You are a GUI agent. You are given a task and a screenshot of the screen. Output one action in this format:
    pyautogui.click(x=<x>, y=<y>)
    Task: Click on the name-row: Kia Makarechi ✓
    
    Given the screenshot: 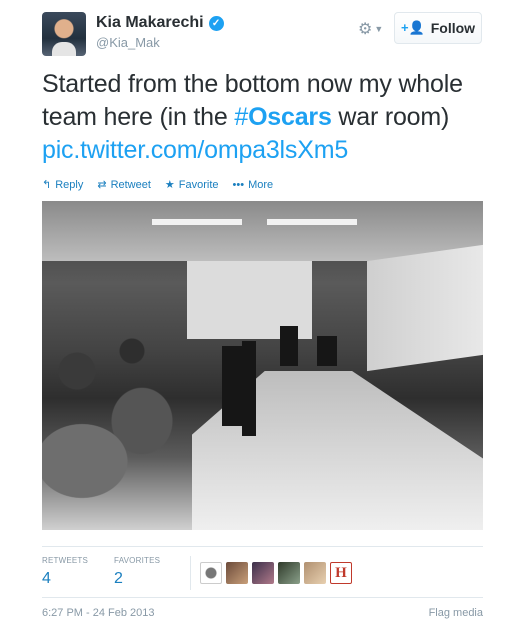 What is the action you would take?
    pyautogui.click(x=160, y=23)
    